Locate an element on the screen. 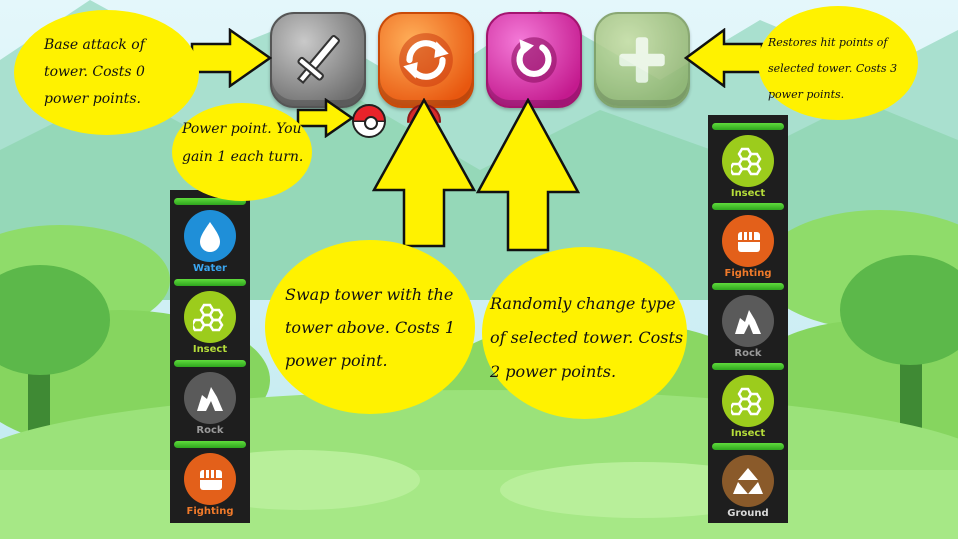 The image size is (958, 539). power-point-callout: Power point. You gain 1 each turn. is located at coordinates (242, 152).